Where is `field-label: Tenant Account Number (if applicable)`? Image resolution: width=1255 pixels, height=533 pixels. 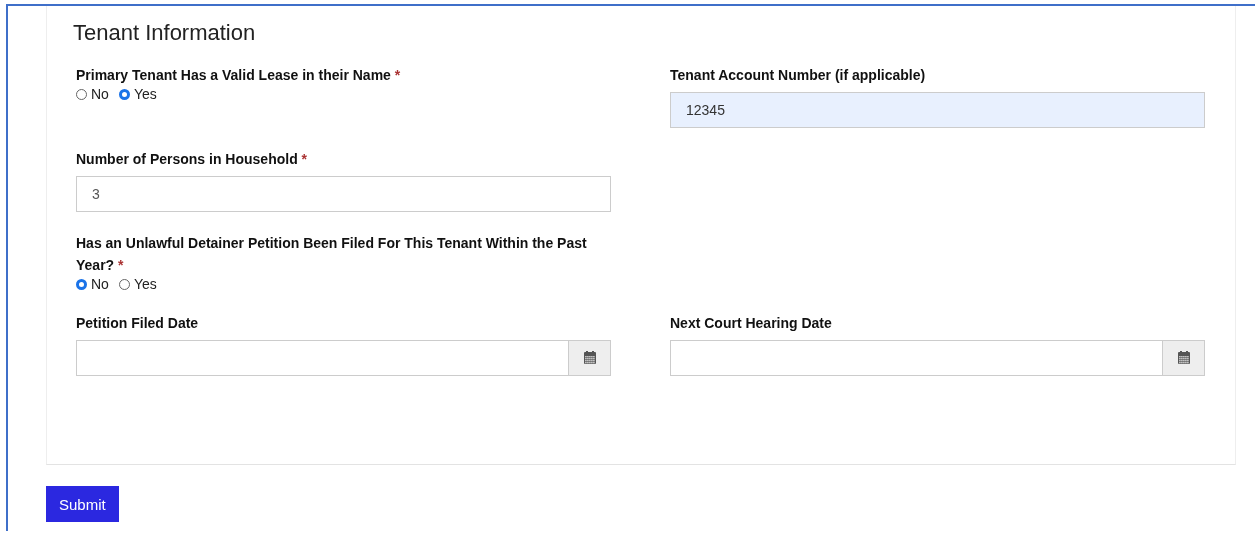 field-label: Tenant Account Number (if applicable) is located at coordinates (798, 75).